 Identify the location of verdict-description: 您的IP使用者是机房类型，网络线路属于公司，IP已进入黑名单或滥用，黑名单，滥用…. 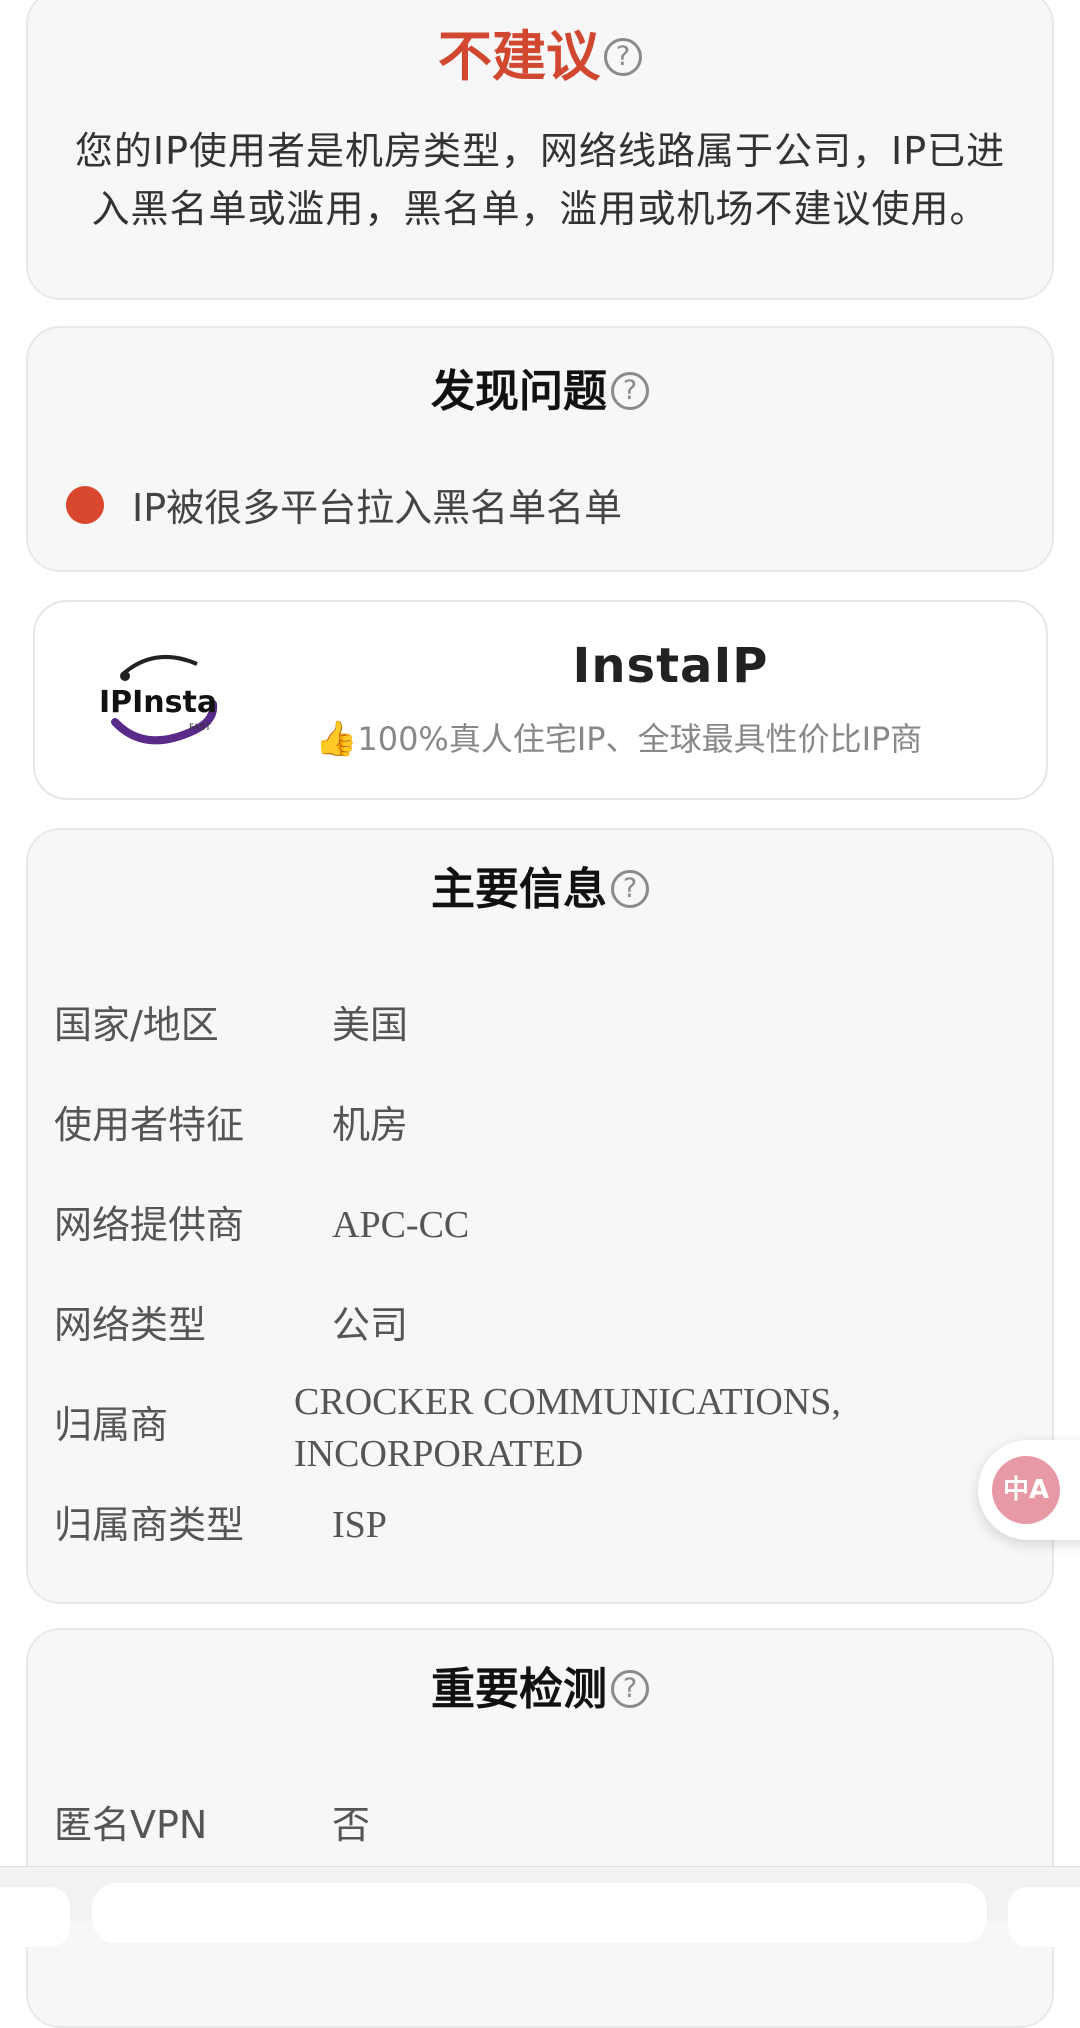
(540, 180).